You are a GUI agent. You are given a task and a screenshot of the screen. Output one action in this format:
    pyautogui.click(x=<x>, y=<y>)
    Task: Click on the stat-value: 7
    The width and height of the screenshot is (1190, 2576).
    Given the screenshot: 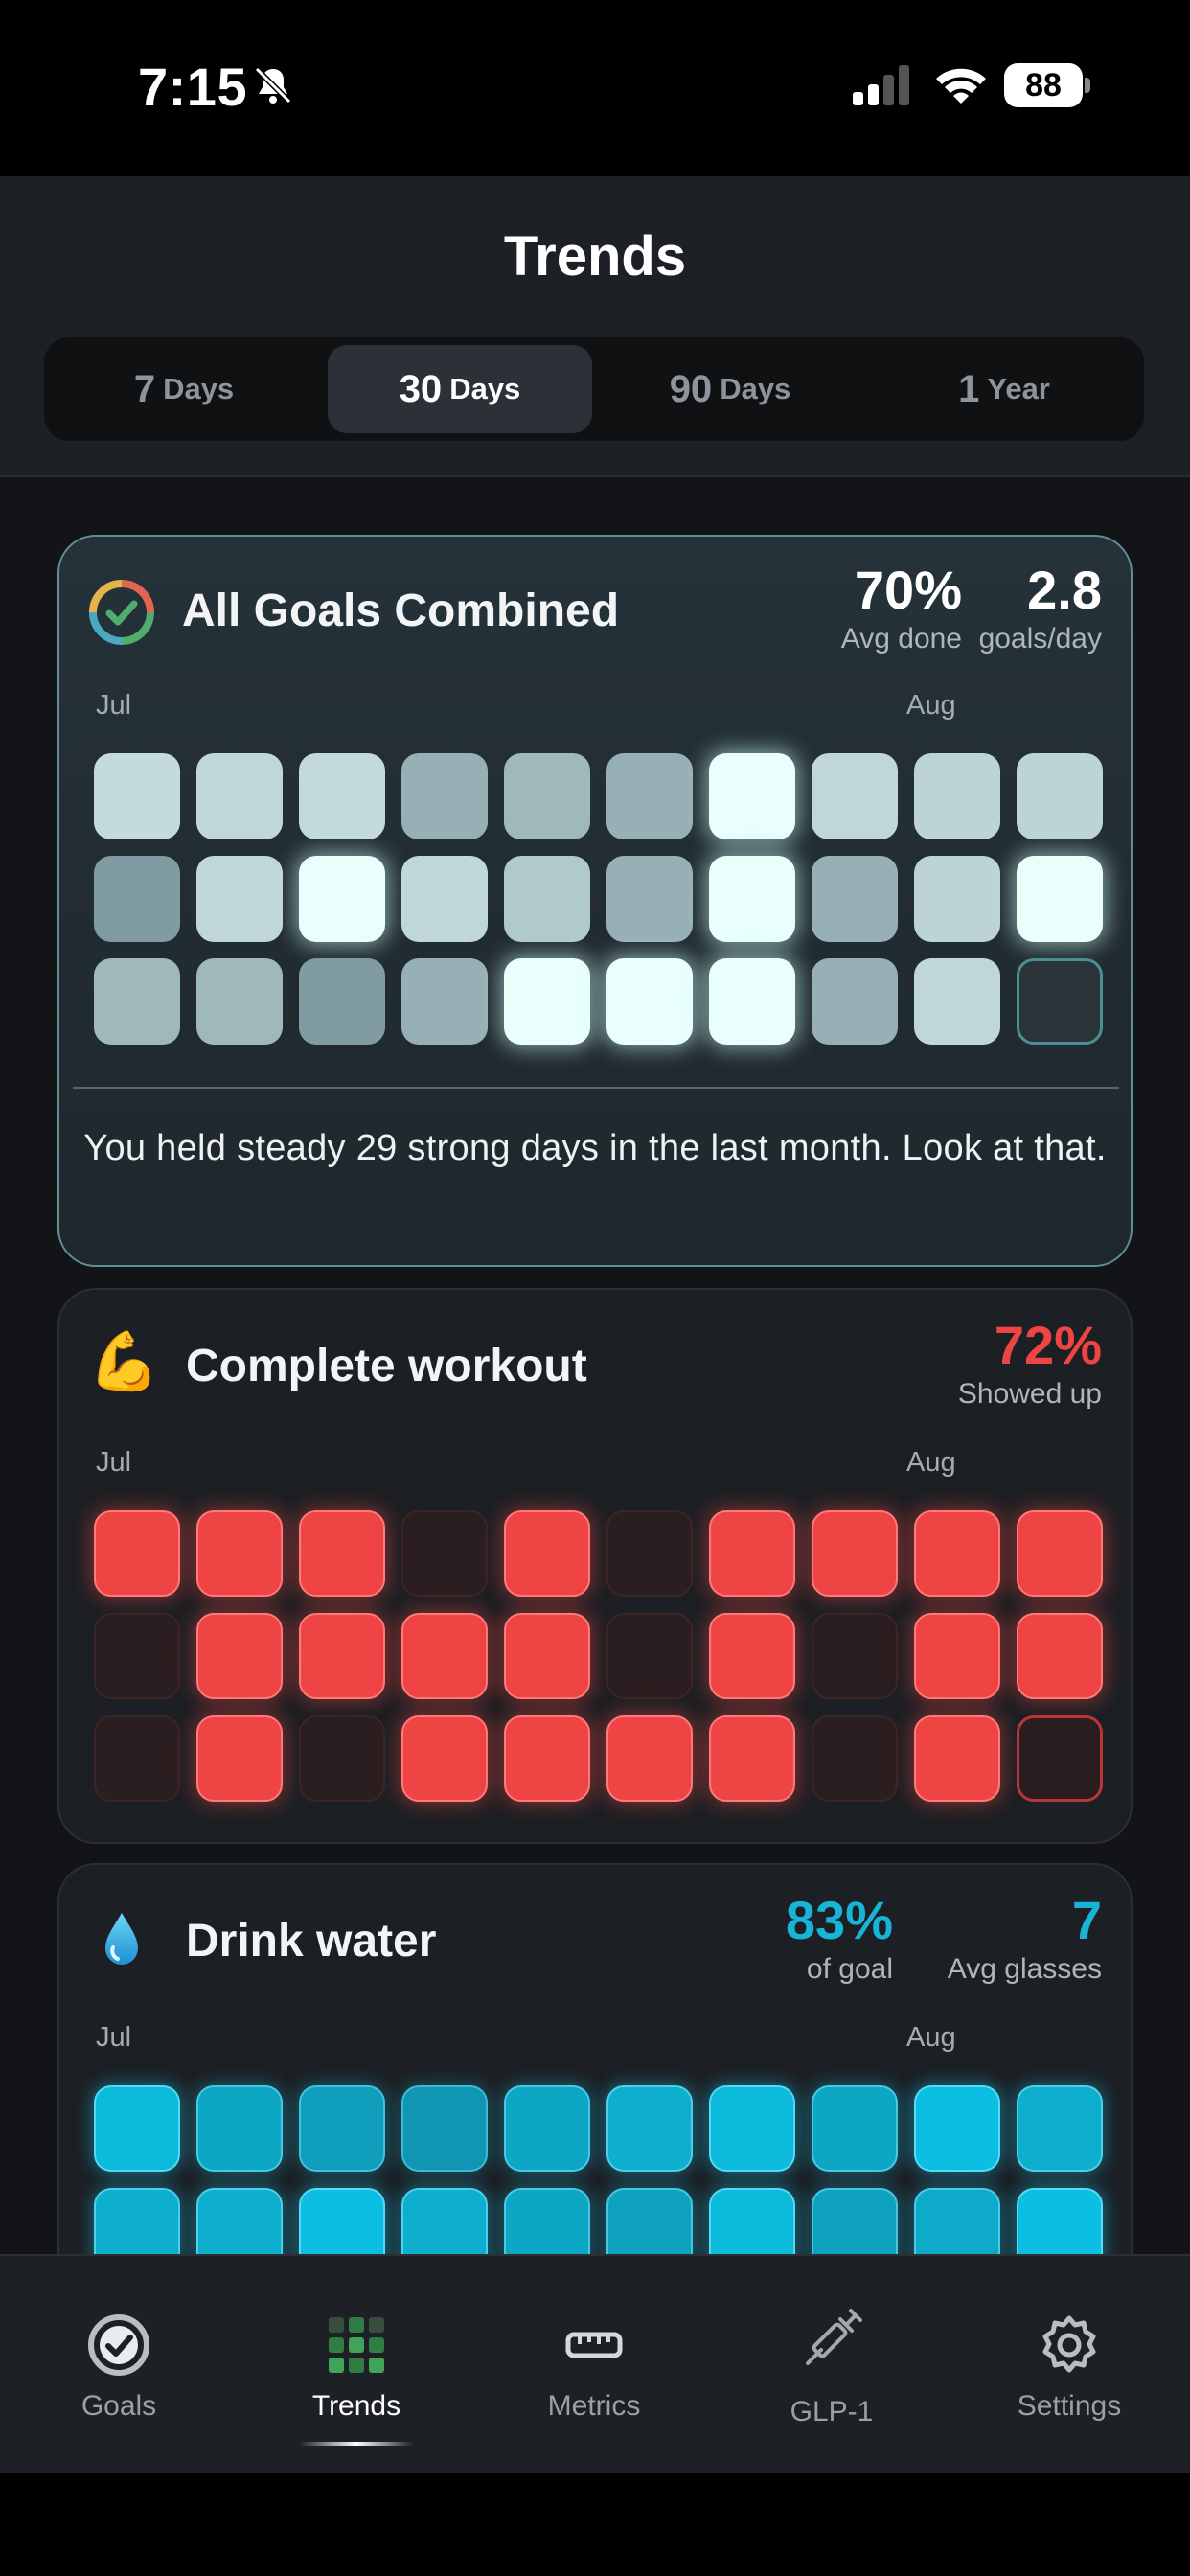 What is the action you would take?
    pyautogui.click(x=1087, y=1920)
    